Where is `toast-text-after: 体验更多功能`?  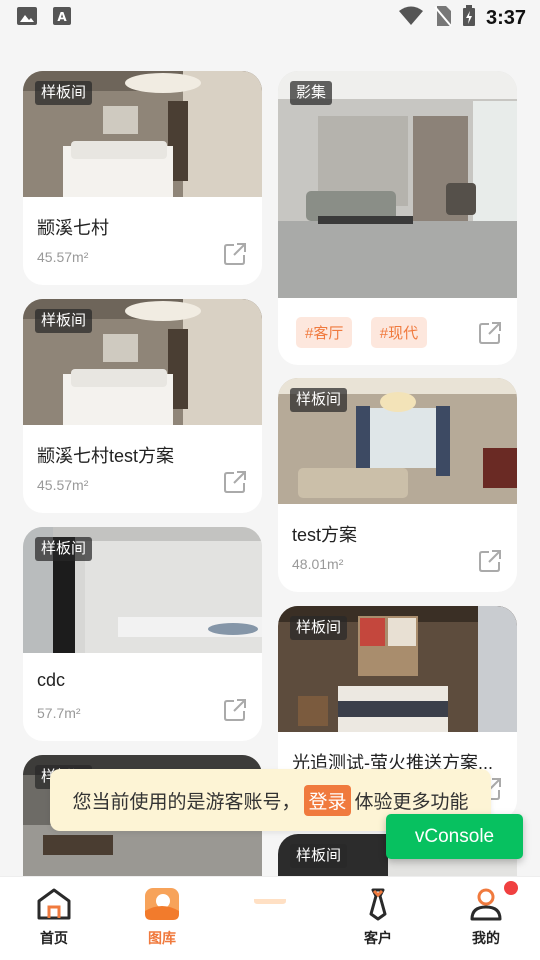 toast-text-after: 体验更多功能 is located at coordinates (411, 802).